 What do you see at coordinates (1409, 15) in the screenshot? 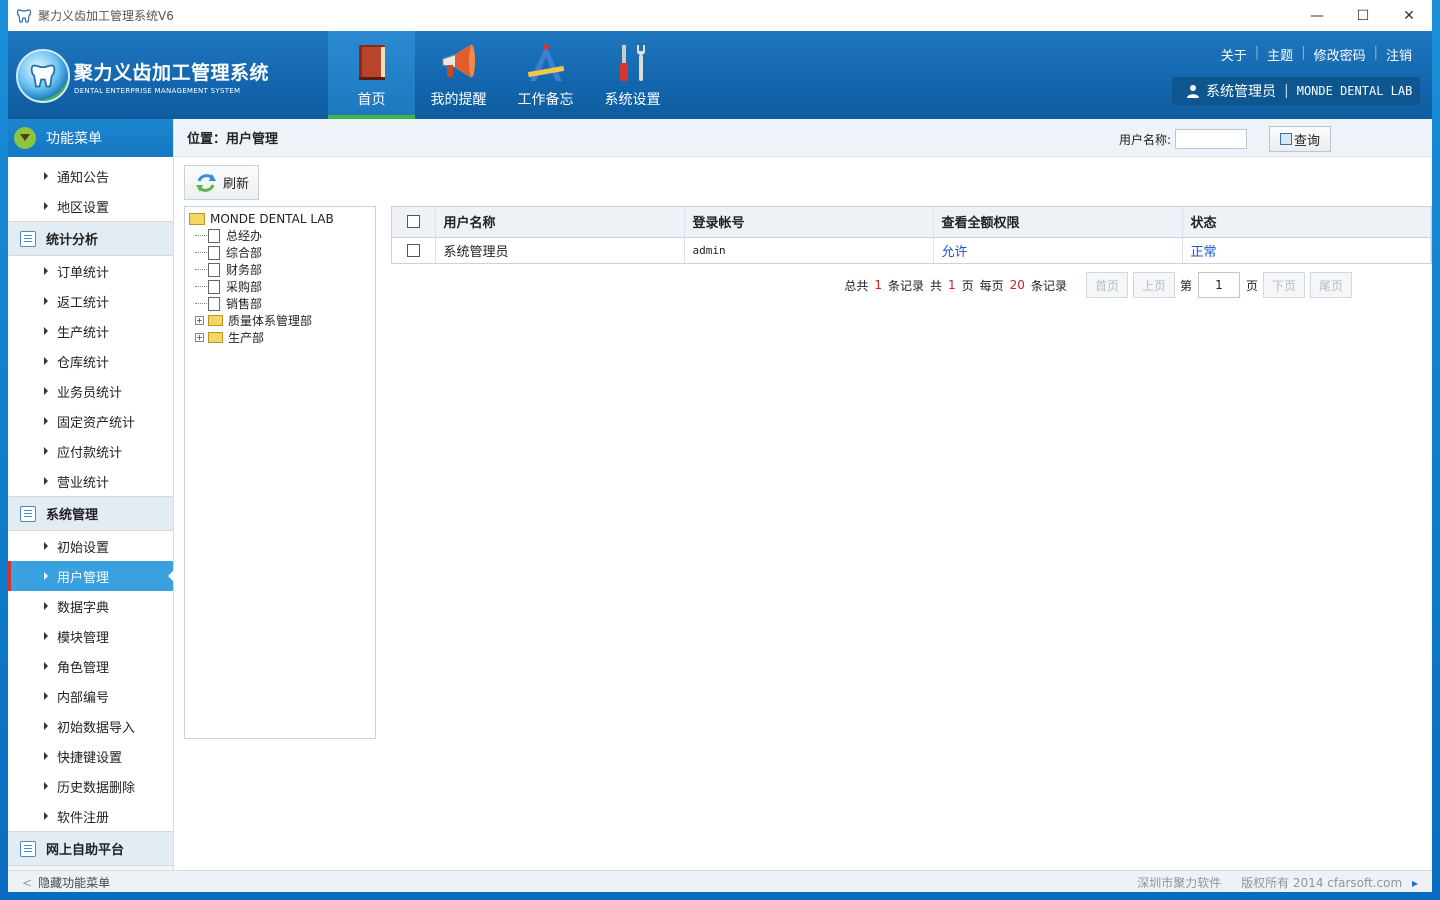
I see `close-button: ✕` at bounding box center [1409, 15].